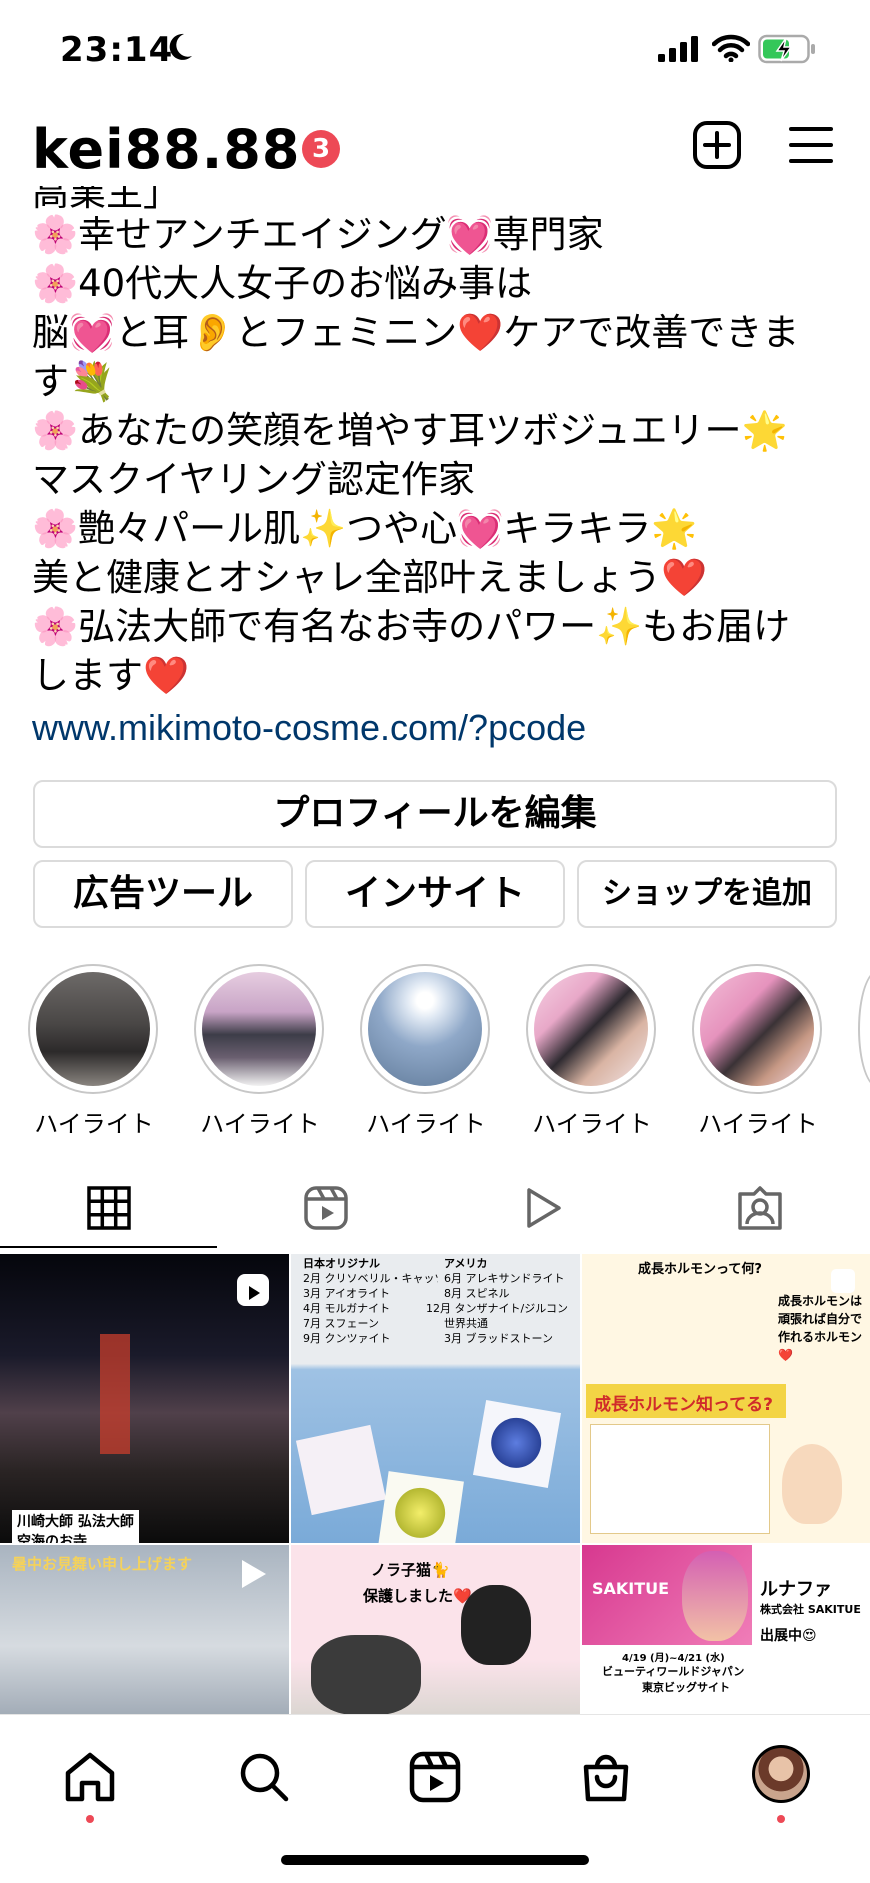  What do you see at coordinates (843, 1572) in the screenshot?
I see `carousel-icon` at bounding box center [843, 1572].